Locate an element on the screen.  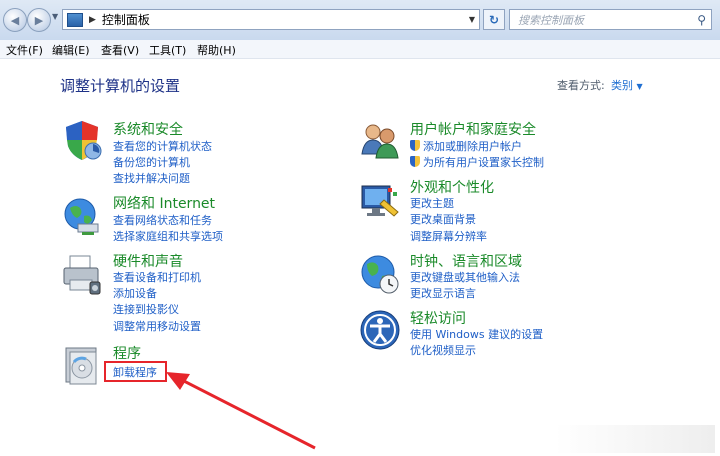
forward-button: ▶ is located at coordinates (39, 20).